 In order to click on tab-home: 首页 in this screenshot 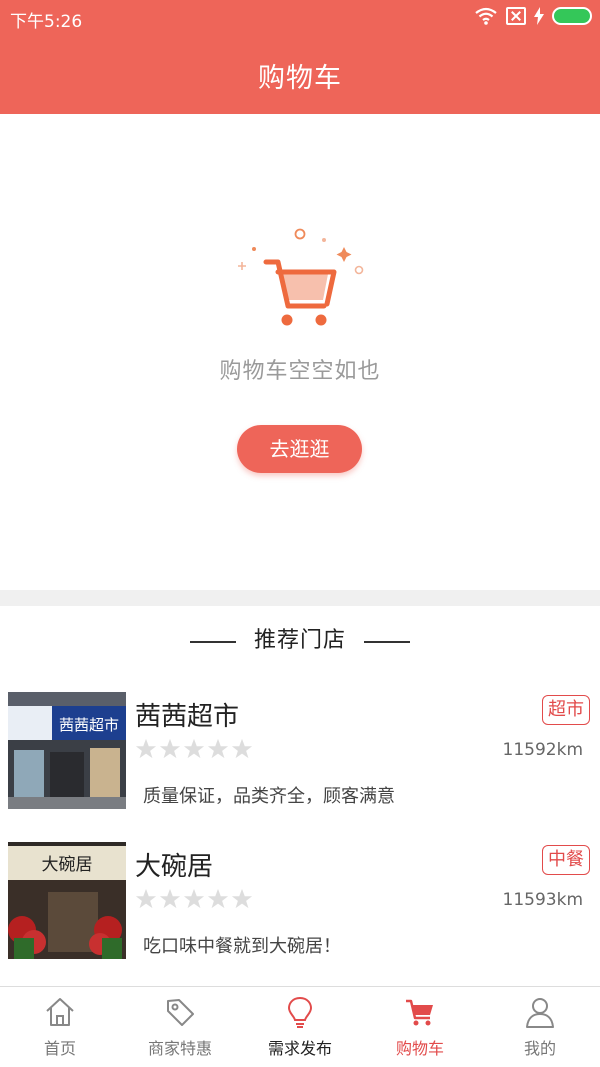, I will do `click(60, 1027)`.